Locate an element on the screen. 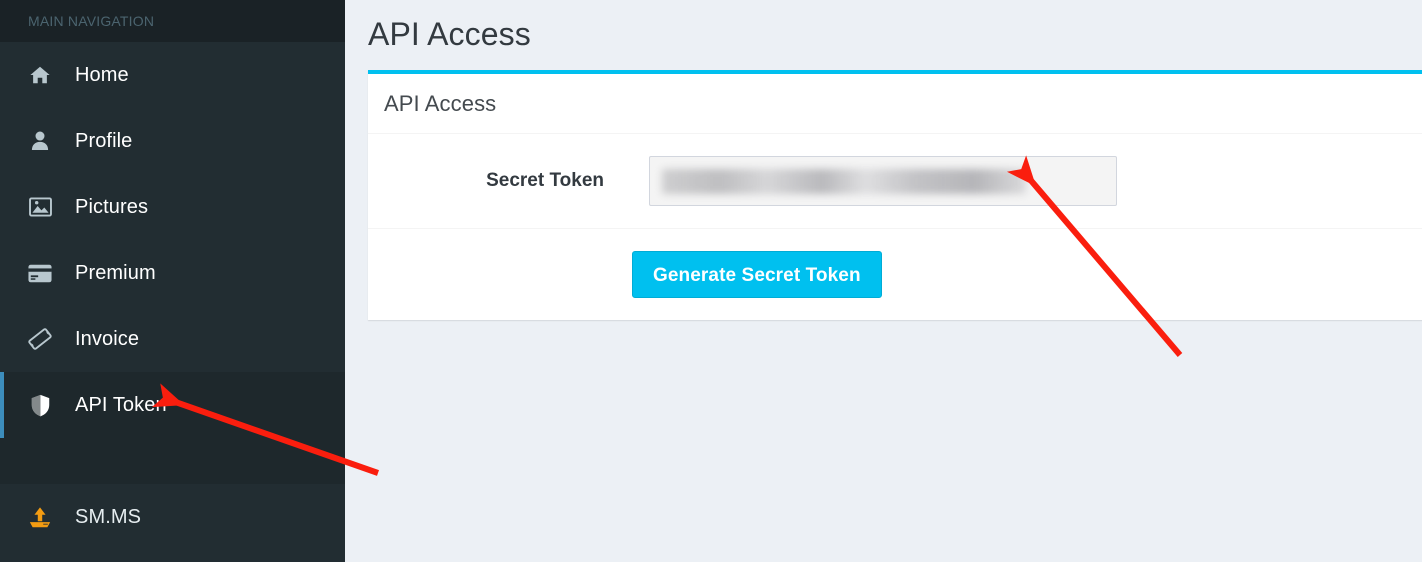 The width and height of the screenshot is (1422, 562). secret-token-input-wrap is located at coordinates (868, 181).